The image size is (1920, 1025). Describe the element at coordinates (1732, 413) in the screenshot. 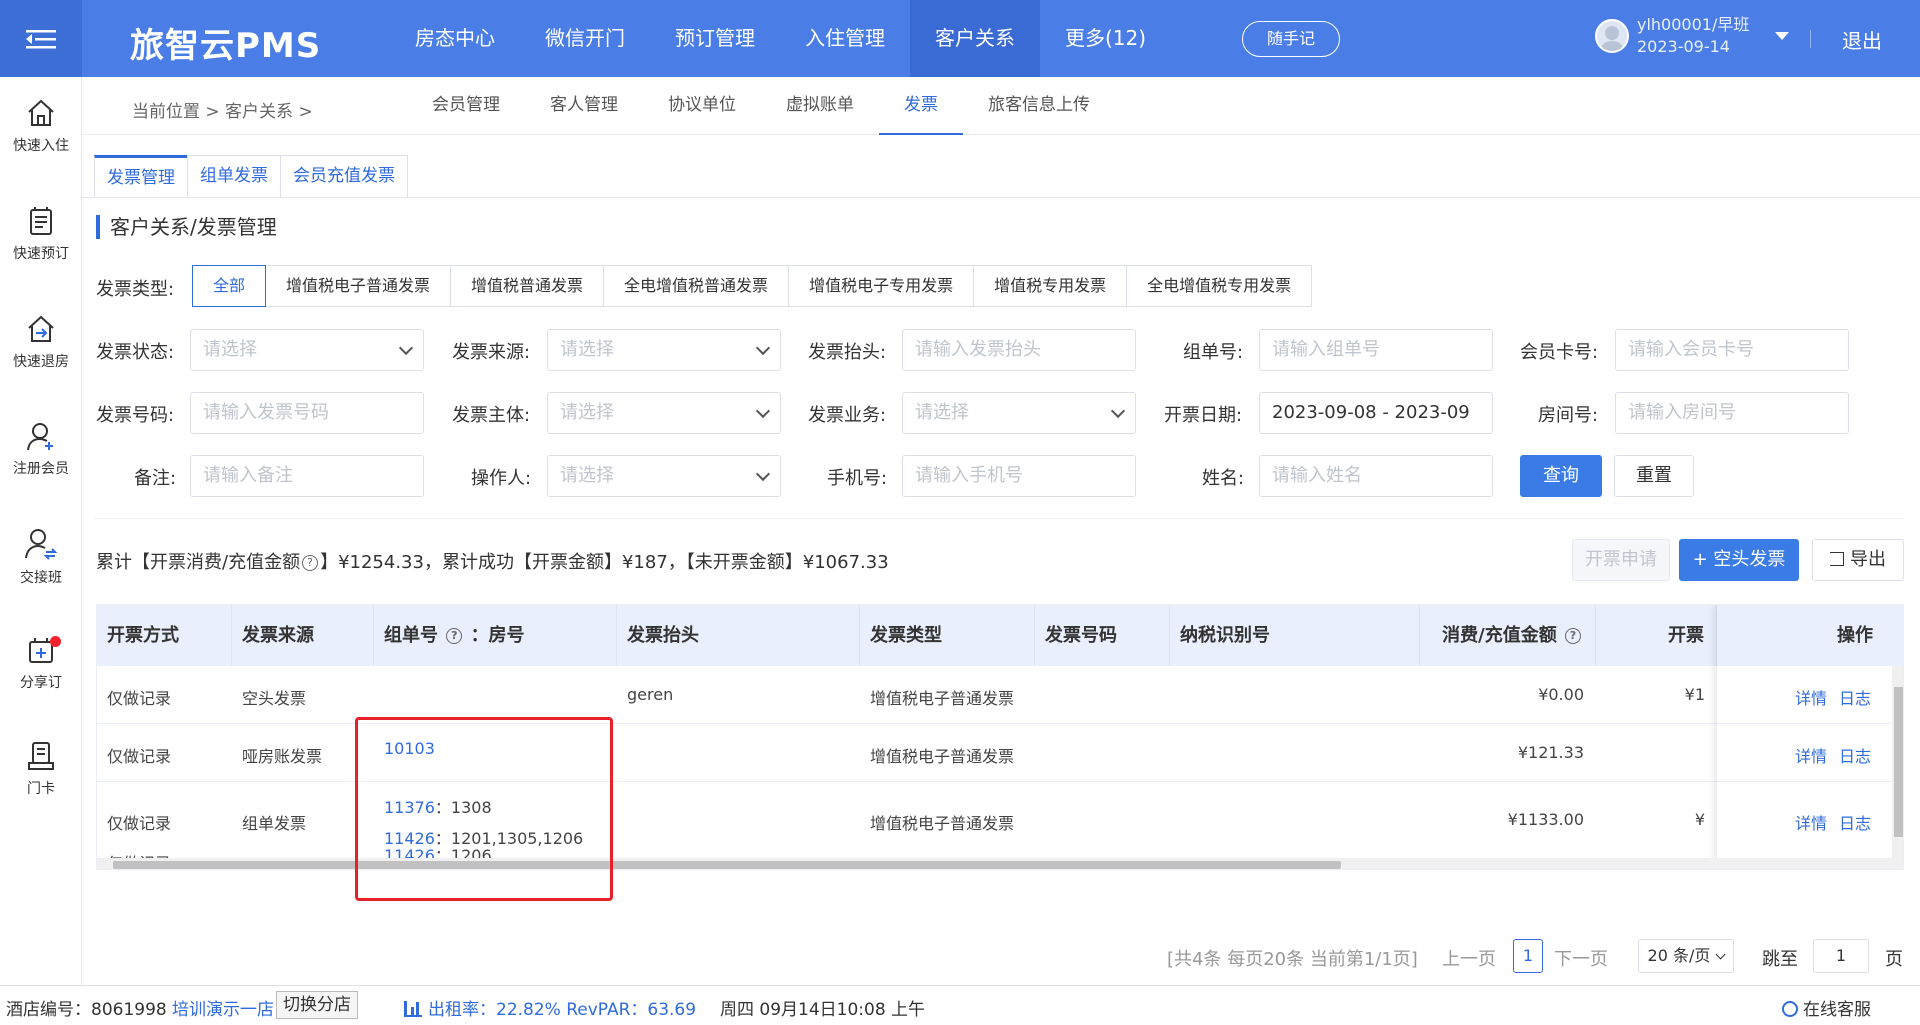

I see `room-no-input: 请输入房间号` at that location.